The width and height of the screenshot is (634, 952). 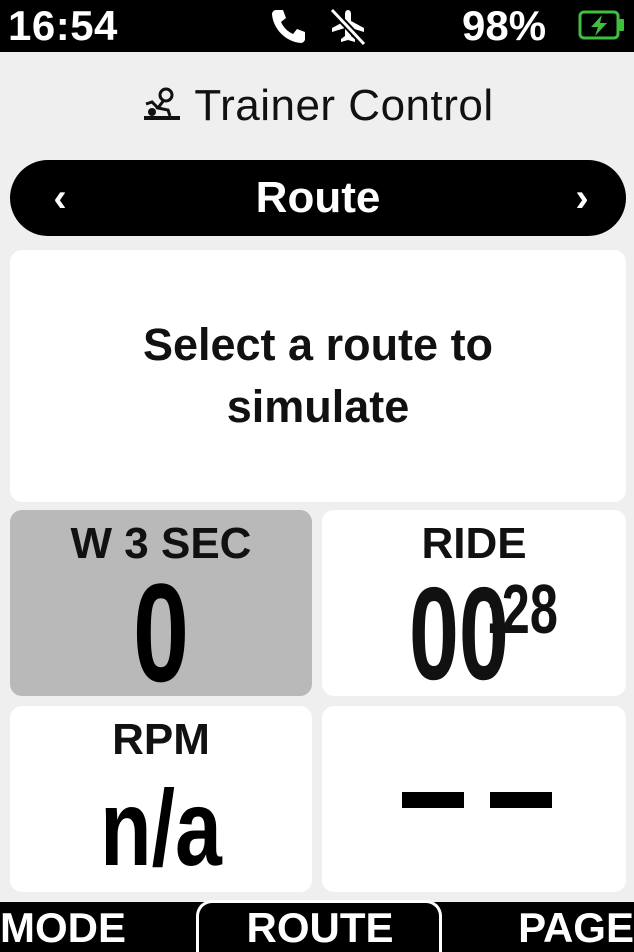 What do you see at coordinates (521, 609) in the screenshot?
I see `ride-time-seconds: :28` at bounding box center [521, 609].